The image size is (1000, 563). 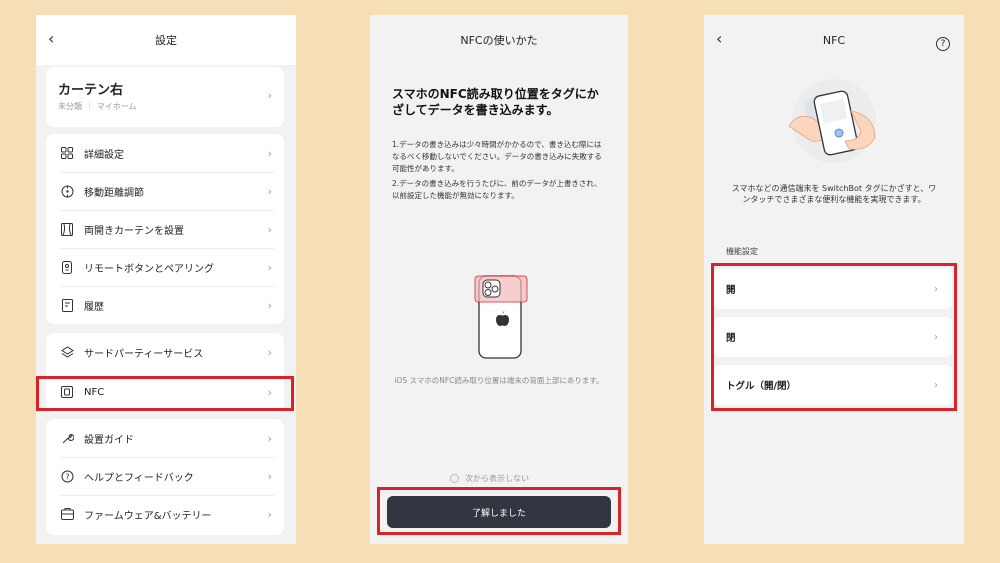 What do you see at coordinates (67, 153) in the screenshot?
I see `grid-icon` at bounding box center [67, 153].